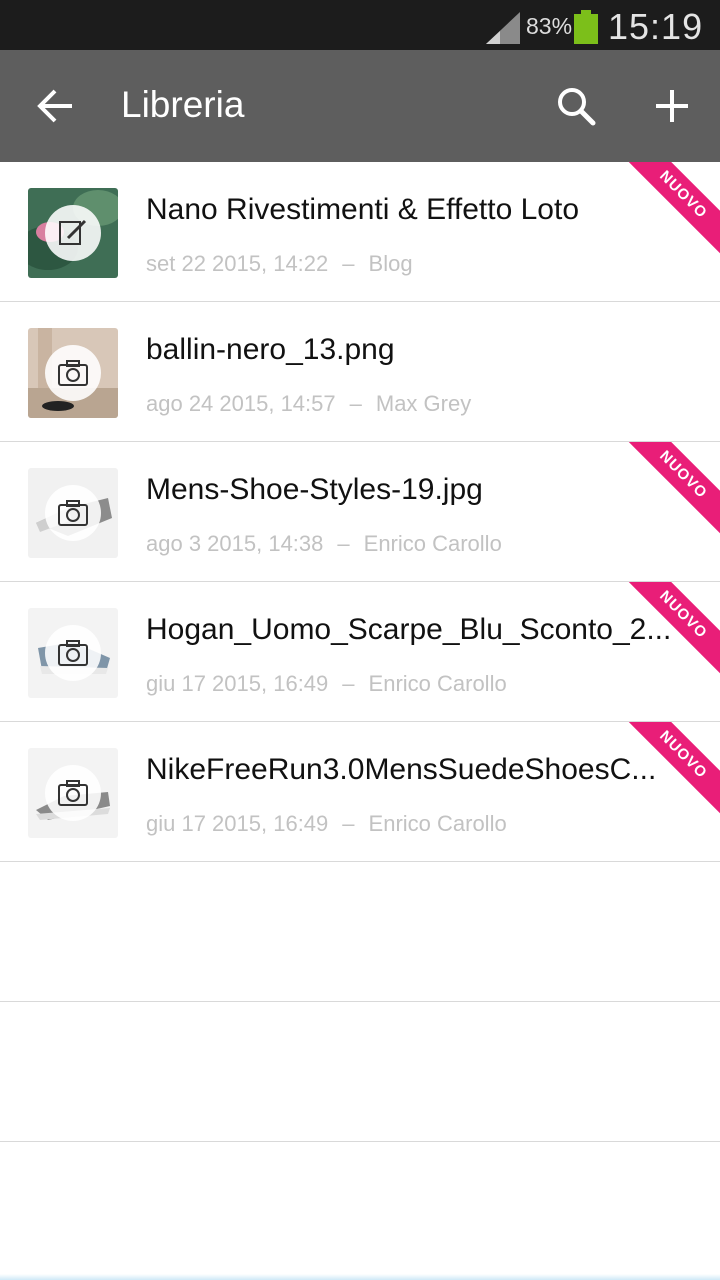  Describe the element at coordinates (270, 349) in the screenshot. I see `item-title: ballin-nero_13.png` at that location.